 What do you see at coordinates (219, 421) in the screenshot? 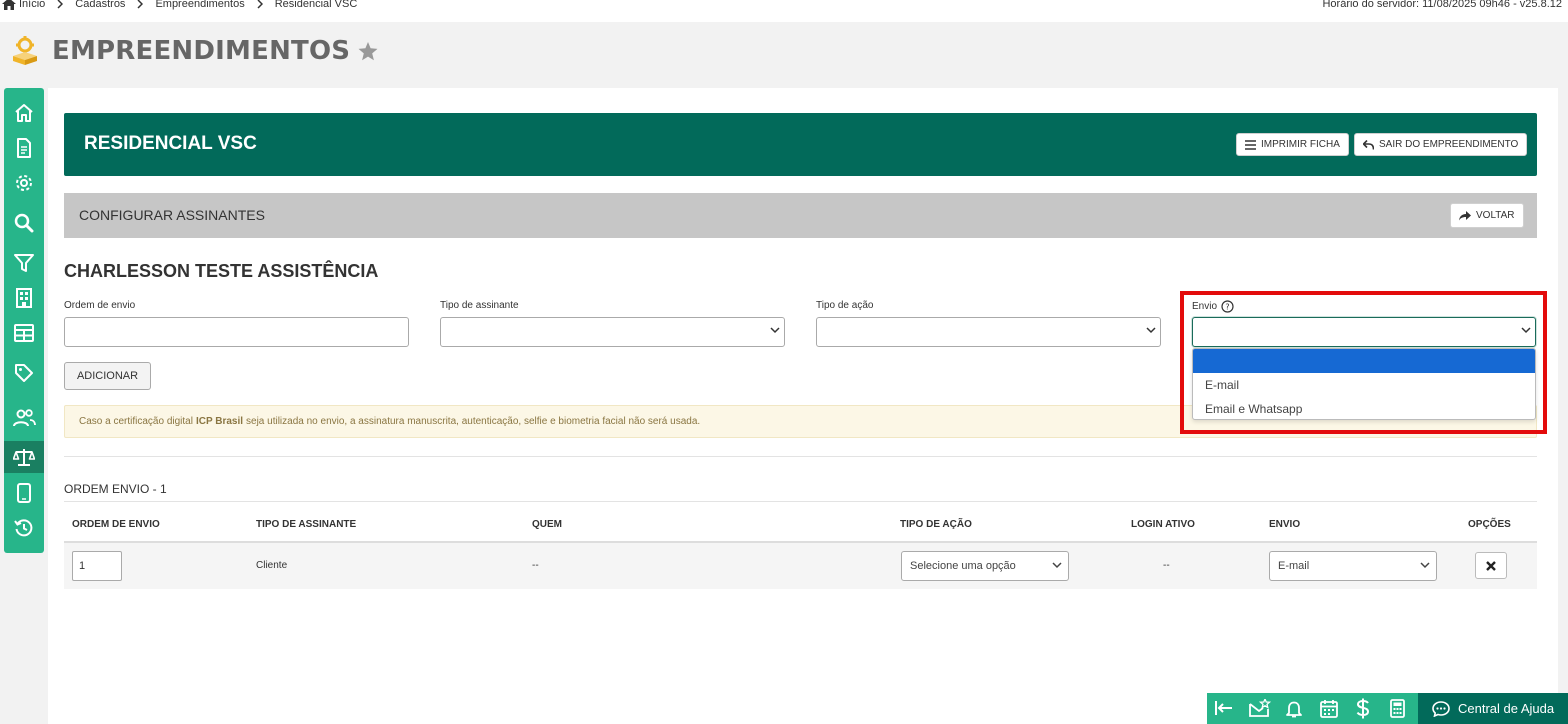
I see `alert-text-bold: ICP Brasil` at bounding box center [219, 421].